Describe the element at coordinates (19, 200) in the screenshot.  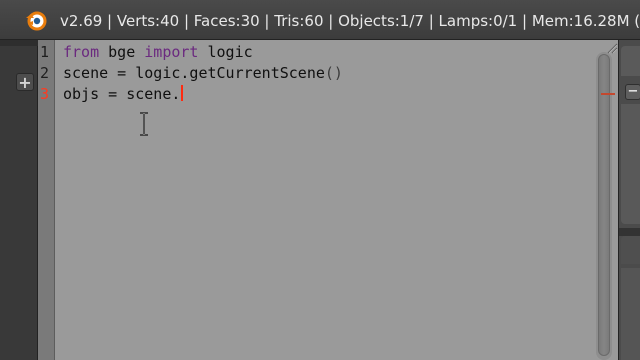
I see `left-tool-shelf: +` at that location.